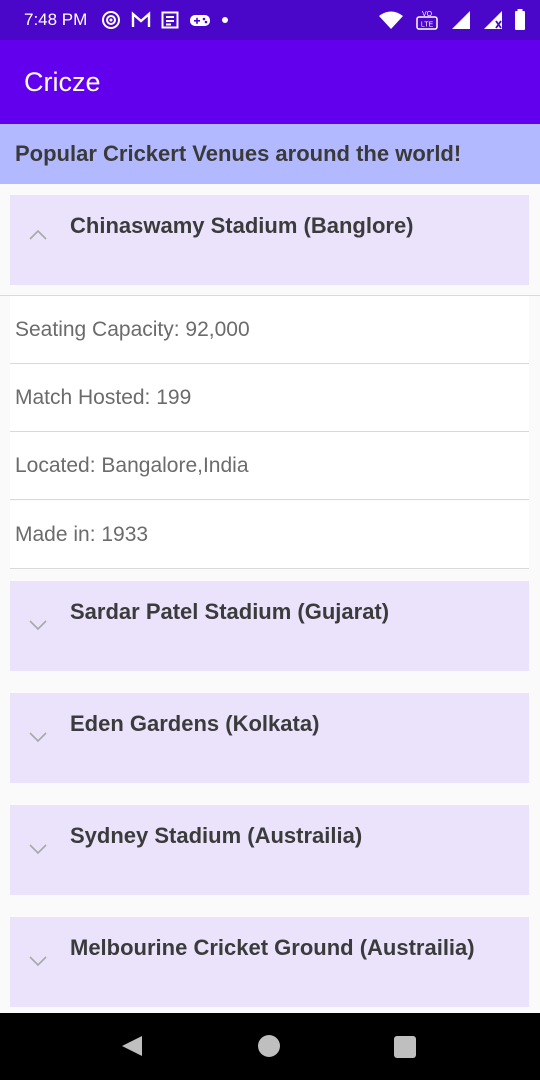  I want to click on battery-icon, so click(520, 19).